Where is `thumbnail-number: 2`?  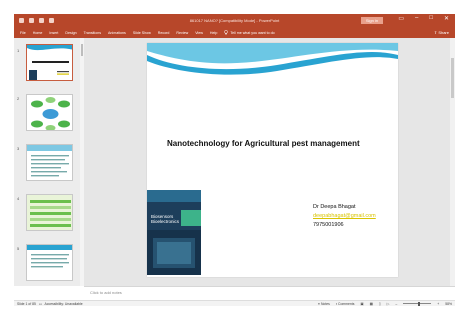
thumbnail-number: 2 is located at coordinates (18, 98).